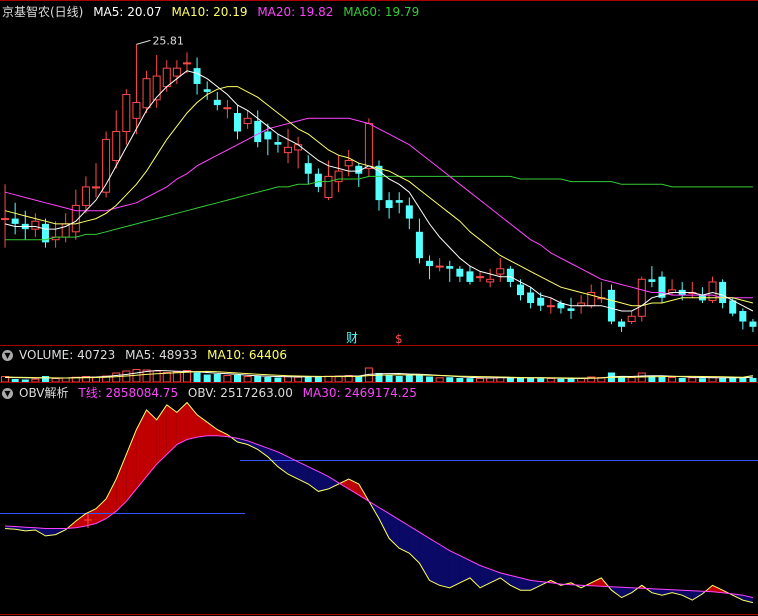 The width and height of the screenshot is (758, 616). What do you see at coordinates (127, 12) in the screenshot?
I see `ma5-value: MA5: 20.07` at bounding box center [127, 12].